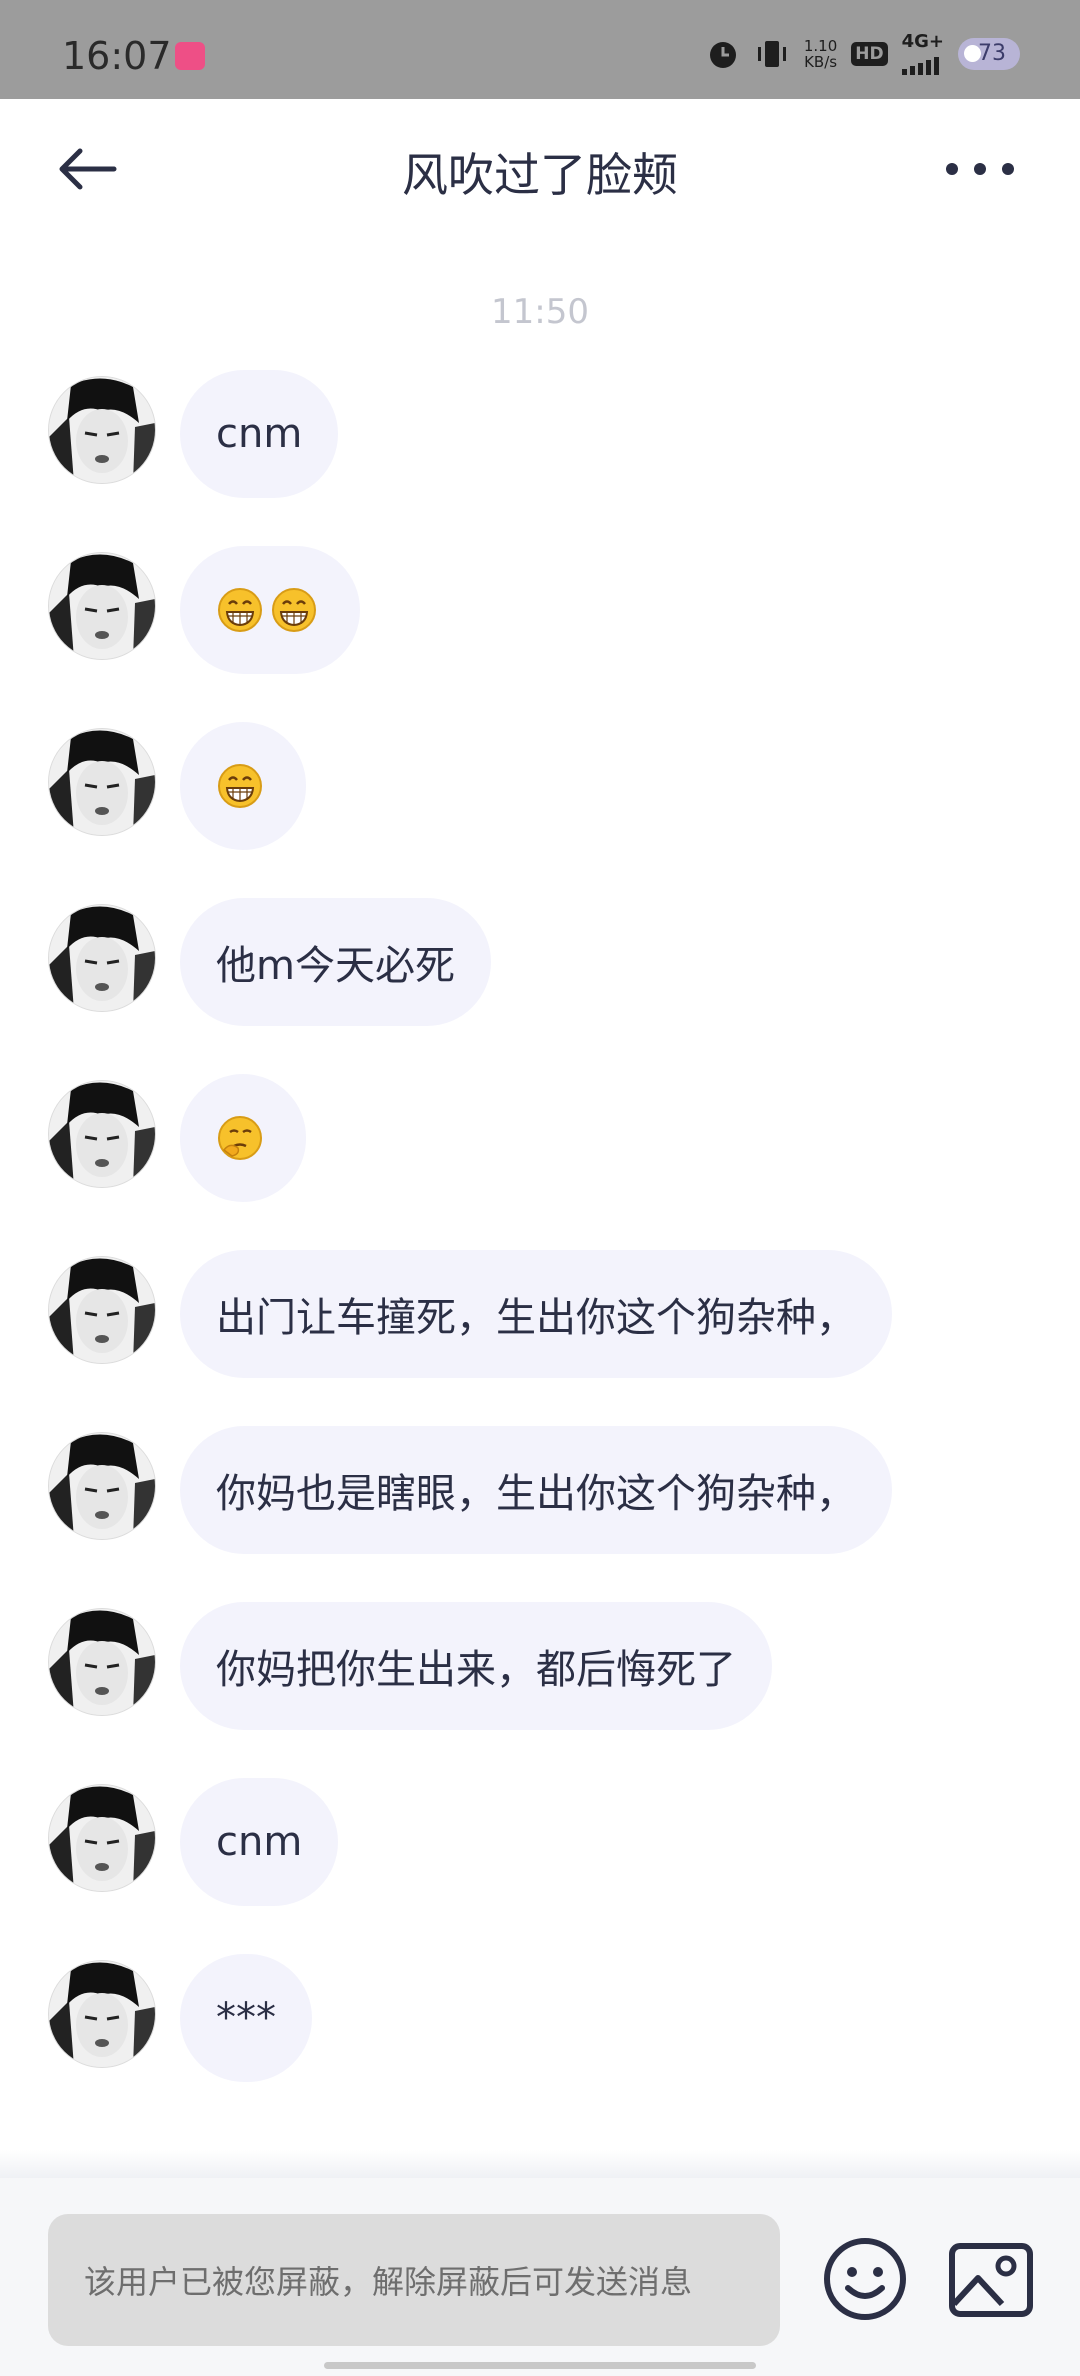 This screenshot has width=1080, height=2376. I want to click on message-text: ***, so click(246, 2018).